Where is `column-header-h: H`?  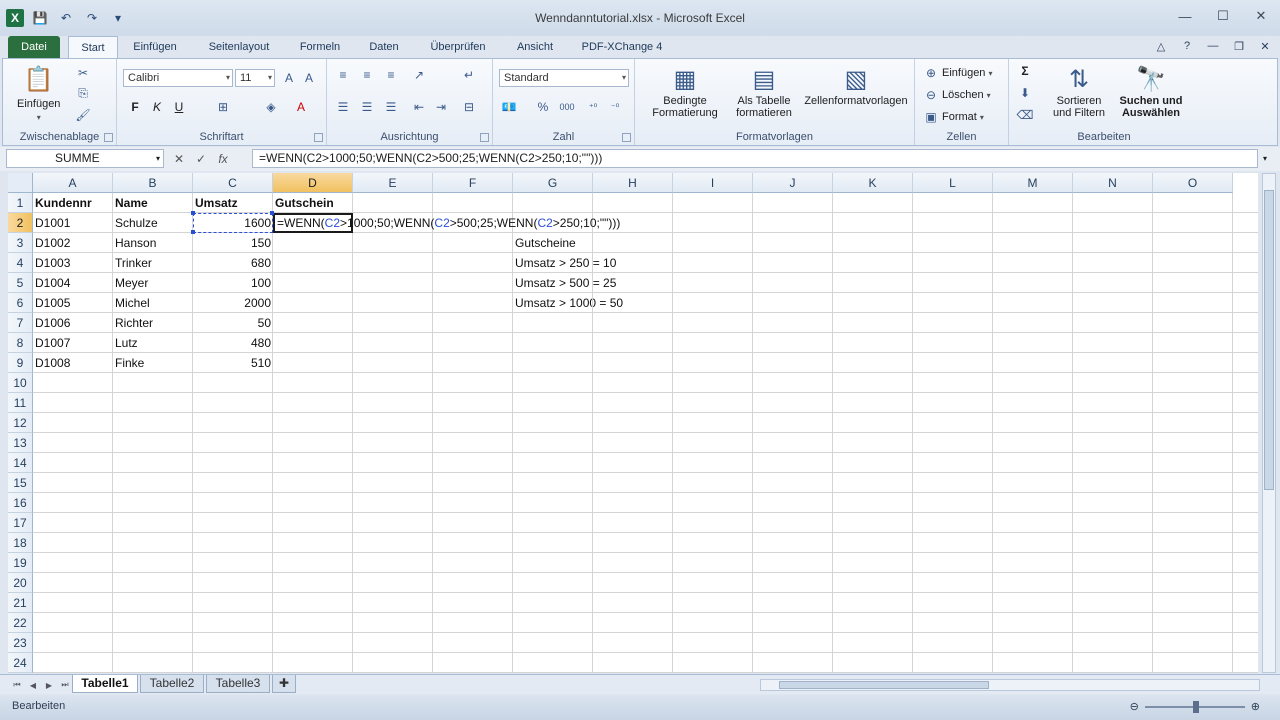 column-header-h: H is located at coordinates (633, 183).